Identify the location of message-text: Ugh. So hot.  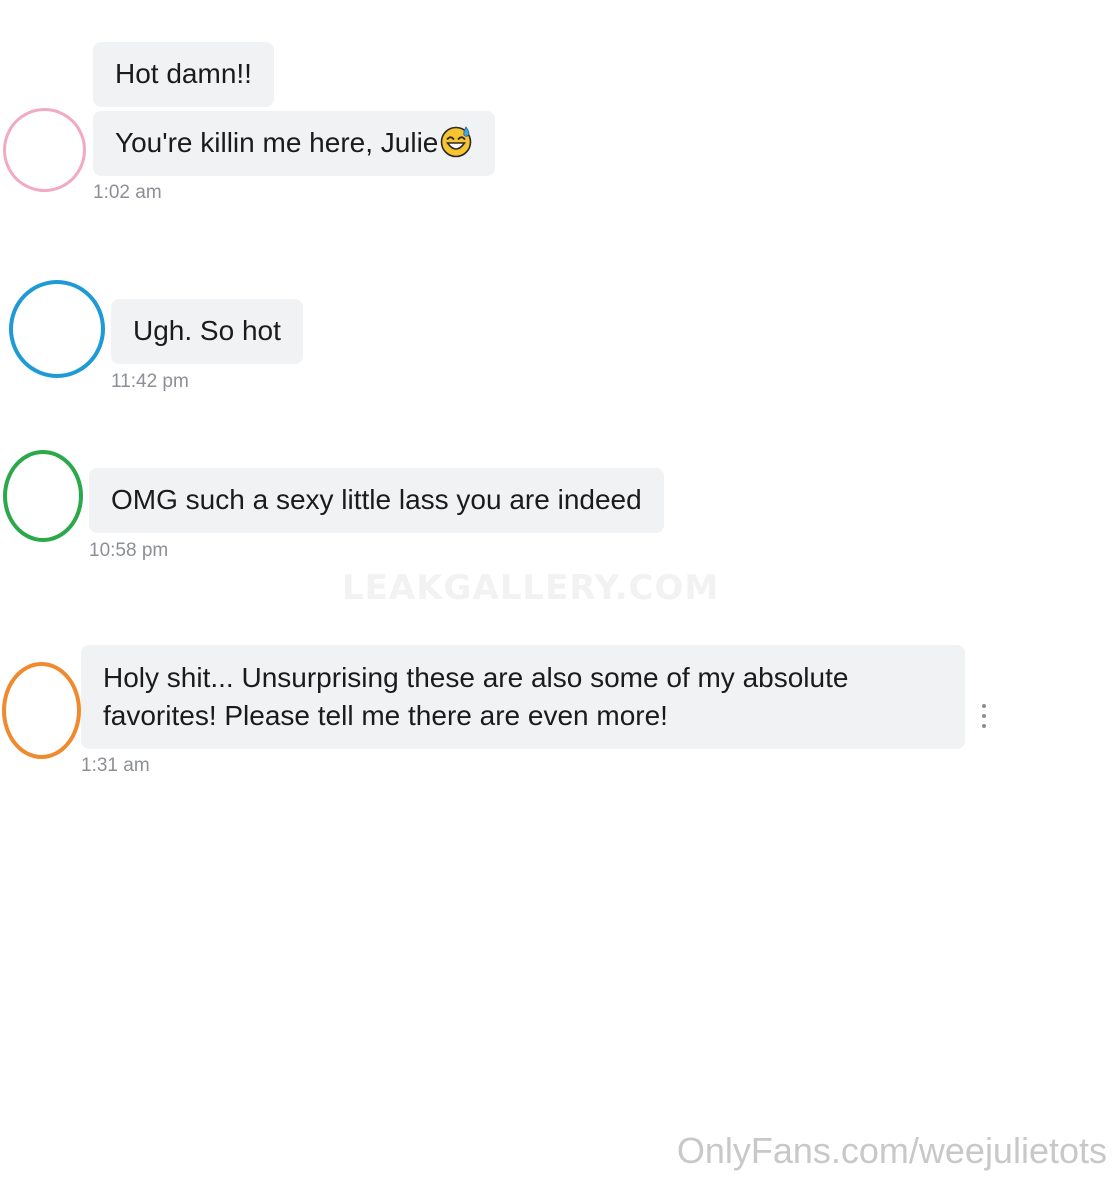
(207, 330).